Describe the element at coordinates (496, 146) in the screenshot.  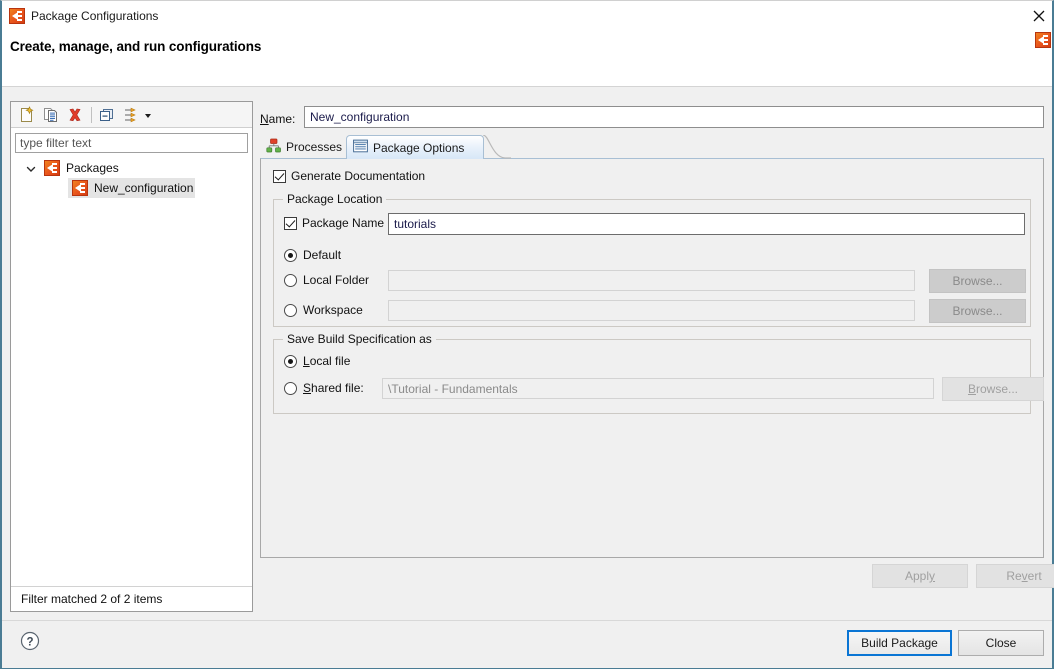
I see `tab-strip-edge` at that location.